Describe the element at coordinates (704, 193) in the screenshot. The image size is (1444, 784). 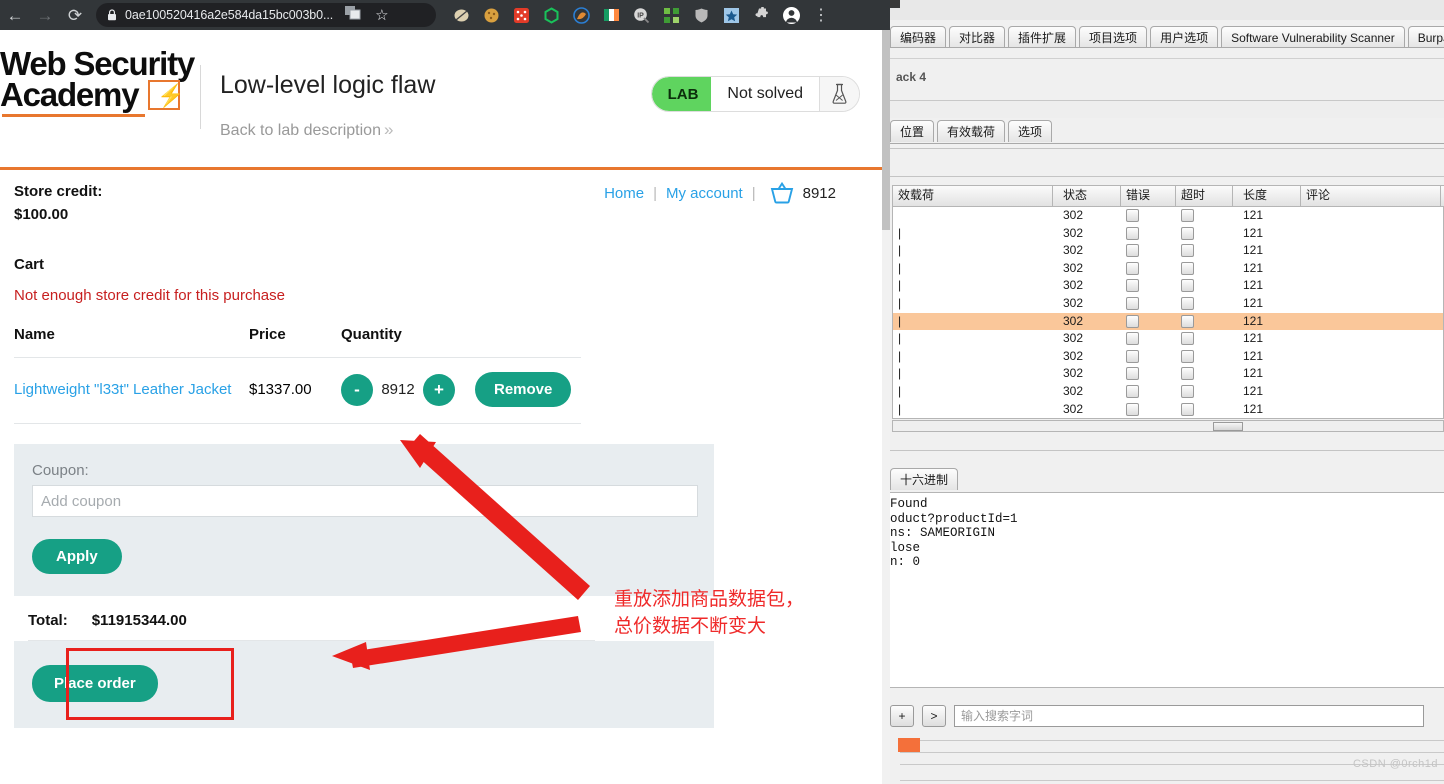
I see `nav-my-account-link: My account` at that location.